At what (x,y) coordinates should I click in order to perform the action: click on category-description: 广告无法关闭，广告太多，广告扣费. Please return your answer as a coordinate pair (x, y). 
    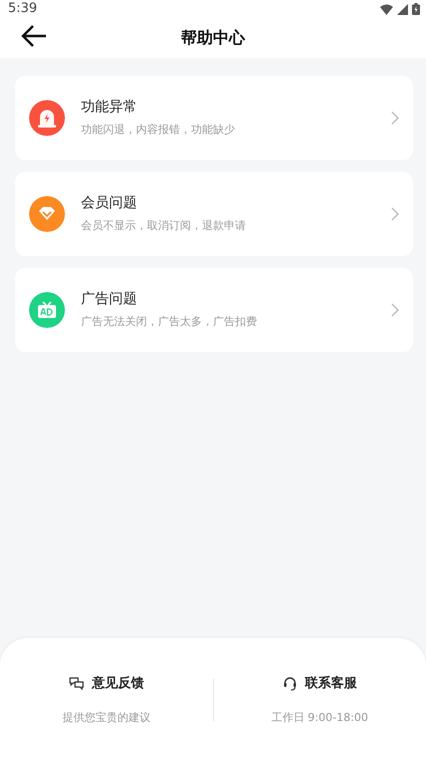
    Looking at the image, I should click on (169, 322).